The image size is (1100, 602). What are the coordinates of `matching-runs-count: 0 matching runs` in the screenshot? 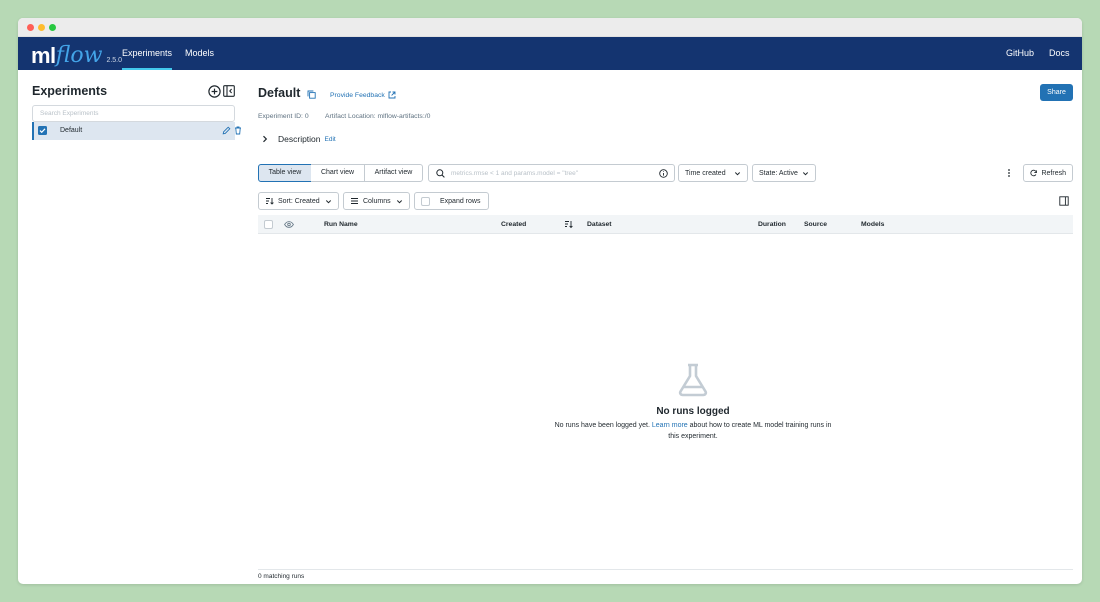 It's located at (281, 576).